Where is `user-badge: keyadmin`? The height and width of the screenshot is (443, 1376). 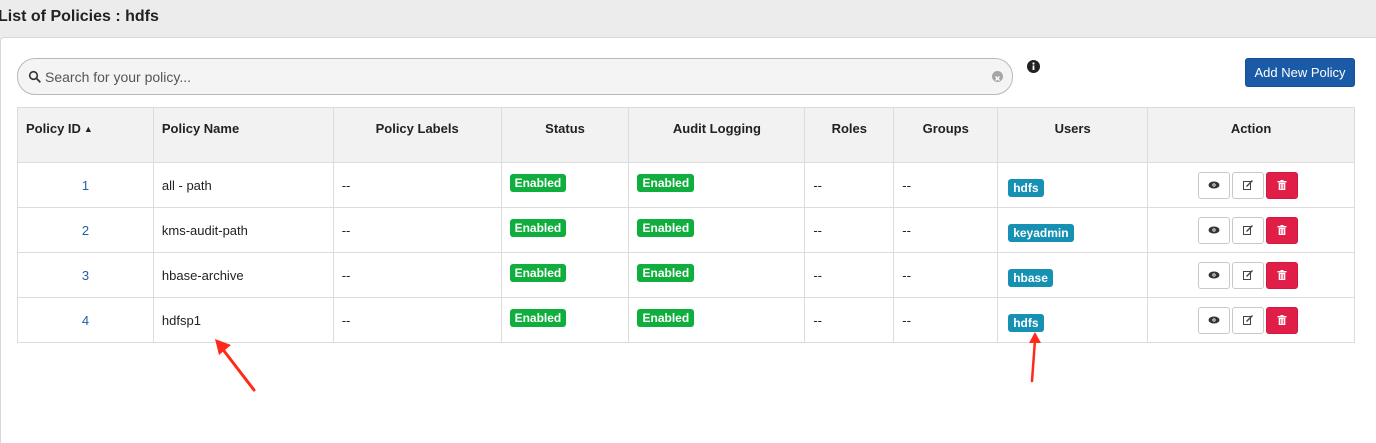 user-badge: keyadmin is located at coordinates (1041, 233).